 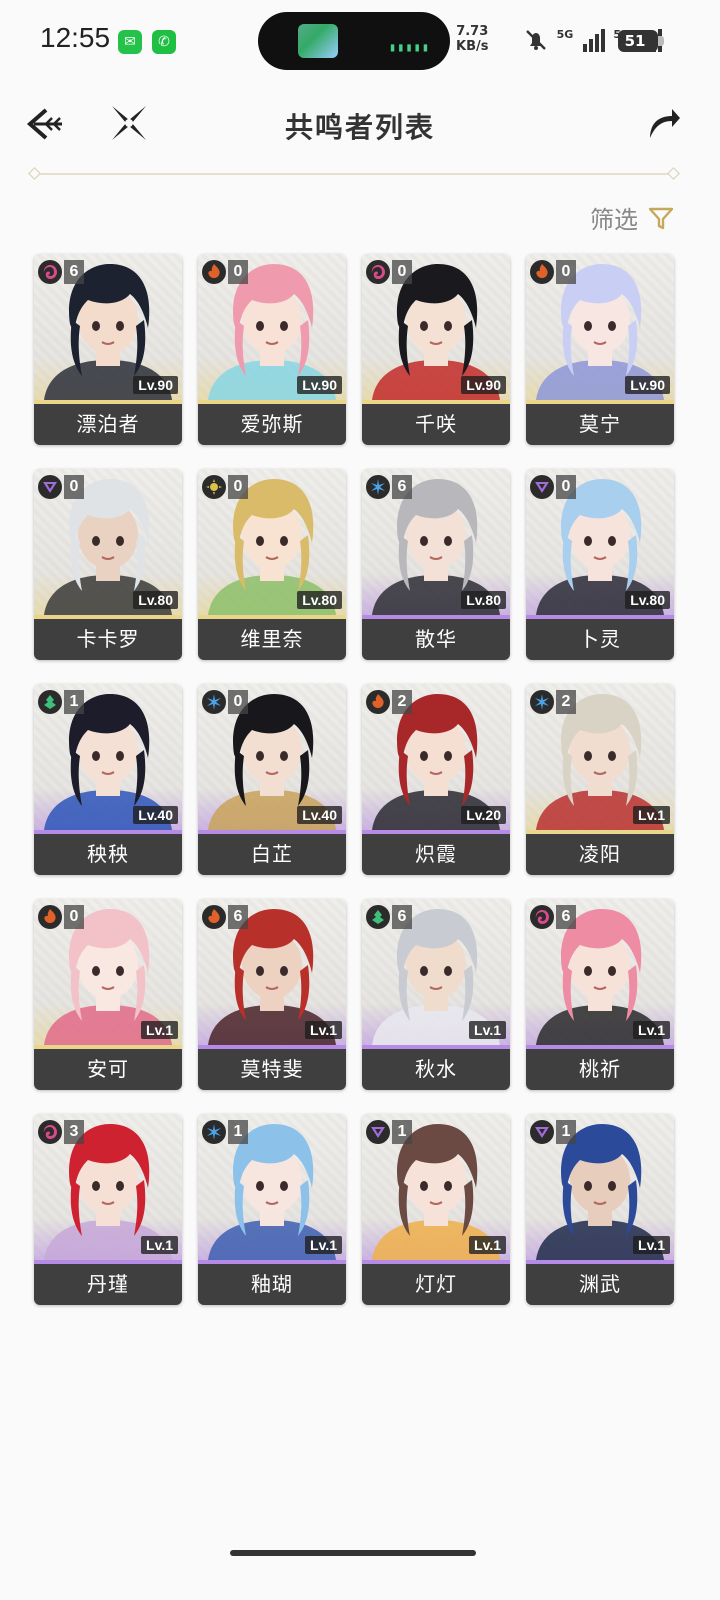 What do you see at coordinates (436, 994) in the screenshot?
I see `character-card: 6 Lv.1 秋水` at bounding box center [436, 994].